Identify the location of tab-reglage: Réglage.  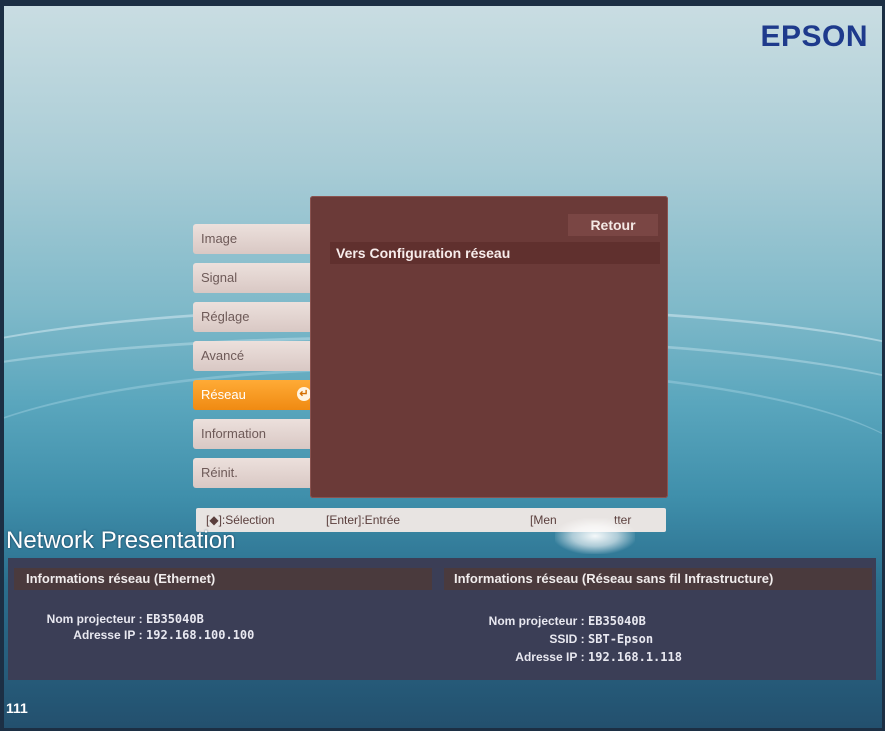
(252, 317).